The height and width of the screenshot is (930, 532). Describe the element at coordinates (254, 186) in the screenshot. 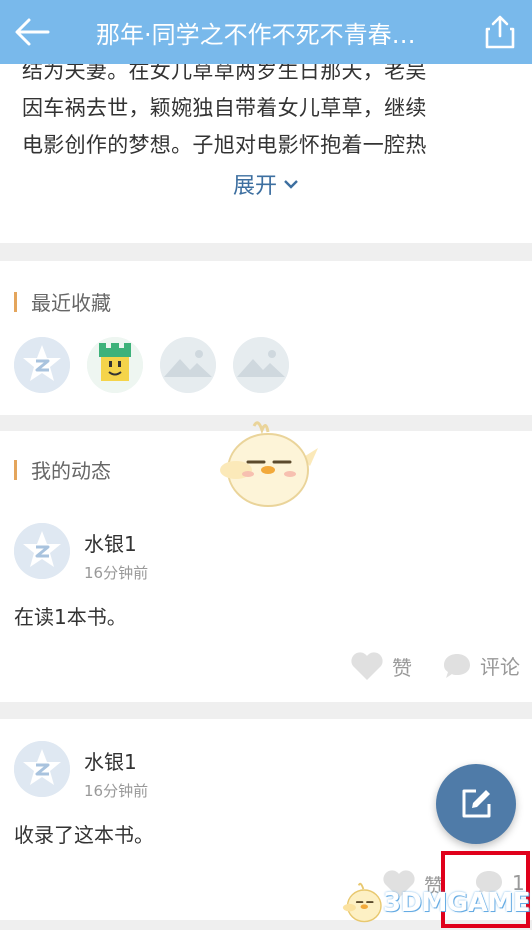

I see `expand-label: 展开` at that location.